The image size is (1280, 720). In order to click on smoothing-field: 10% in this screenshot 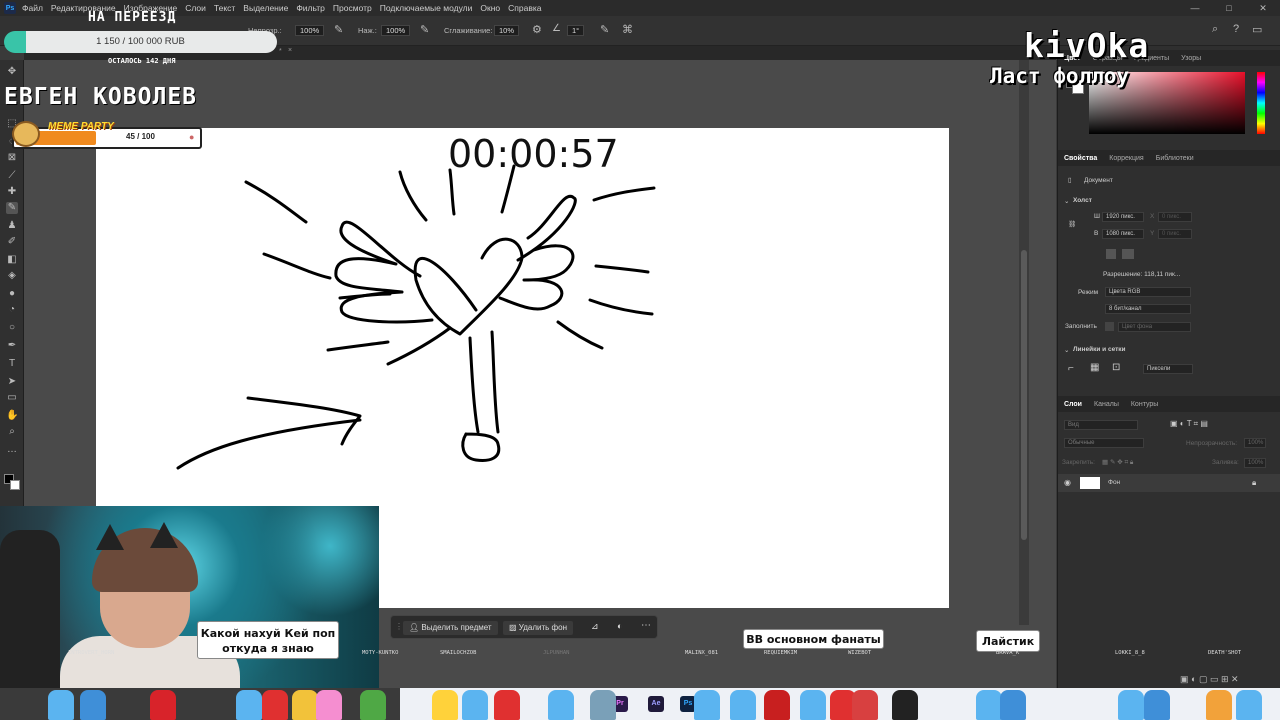, I will do `click(507, 30)`.